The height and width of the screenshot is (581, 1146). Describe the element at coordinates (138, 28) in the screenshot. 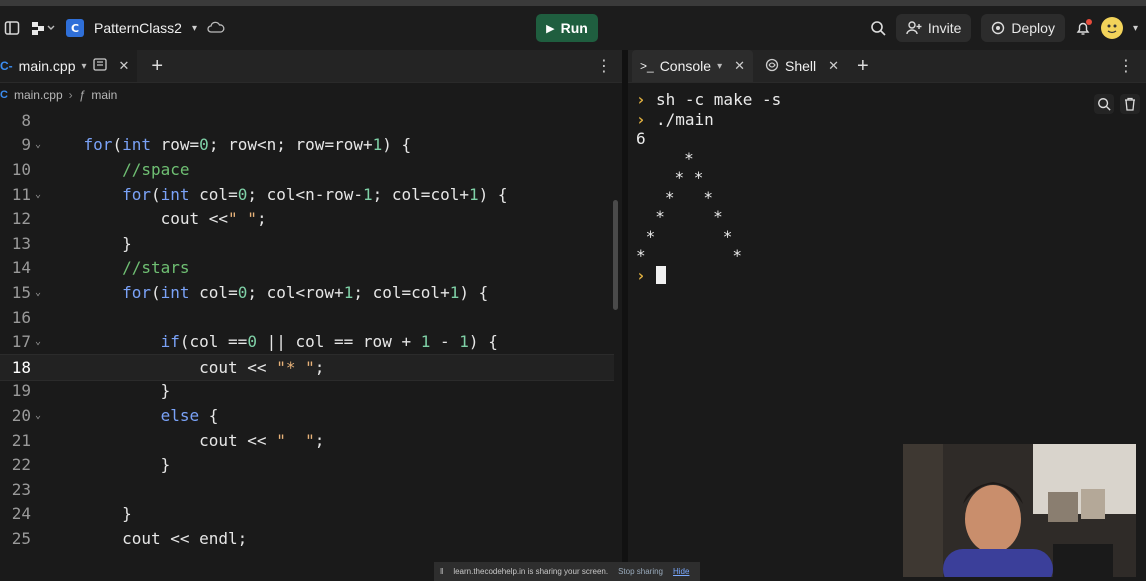

I see `project-name: PatternClass2` at that location.